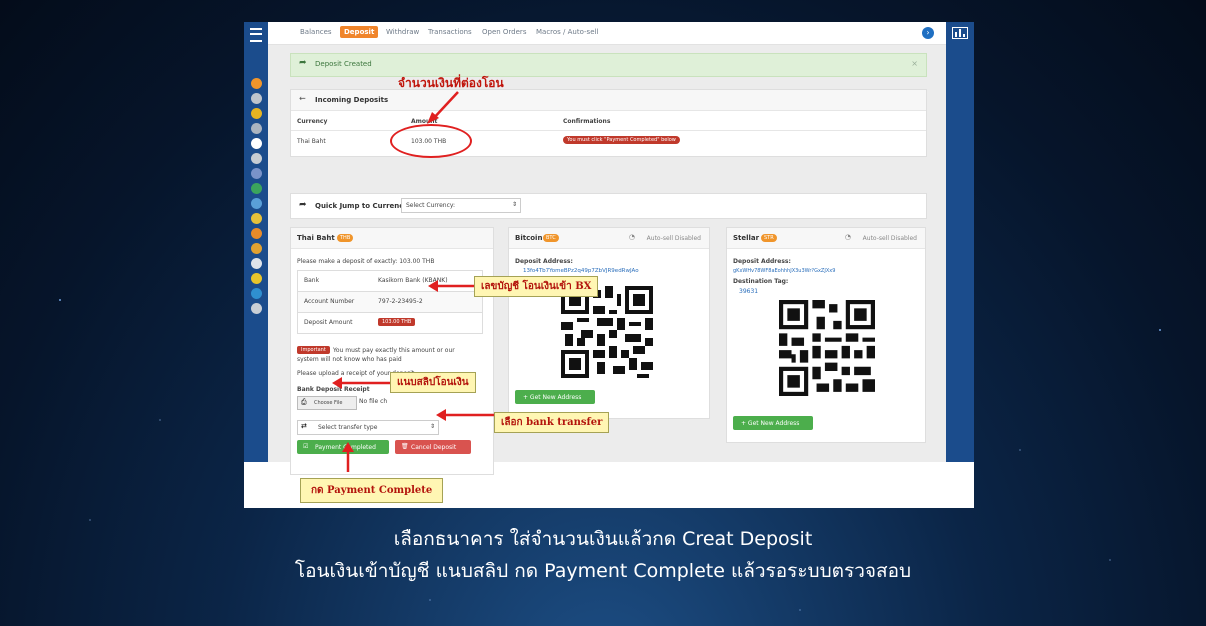 The width and height of the screenshot is (1206, 626). Describe the element at coordinates (397, 322) in the screenshot. I see `table-cell: 103.00 THB` at that location.